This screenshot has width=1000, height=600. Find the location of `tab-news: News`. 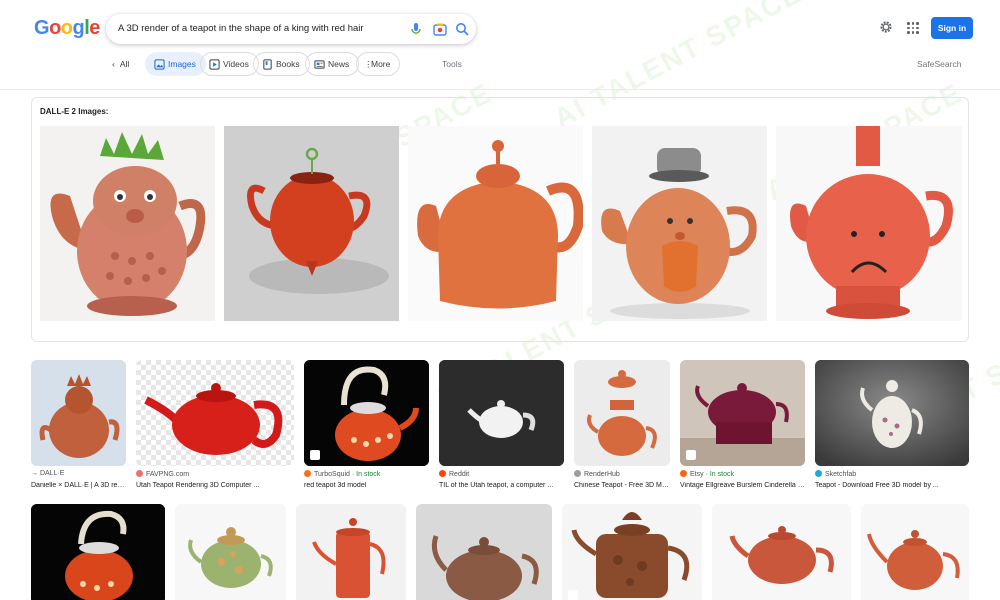

tab-news: News is located at coordinates (332, 64).